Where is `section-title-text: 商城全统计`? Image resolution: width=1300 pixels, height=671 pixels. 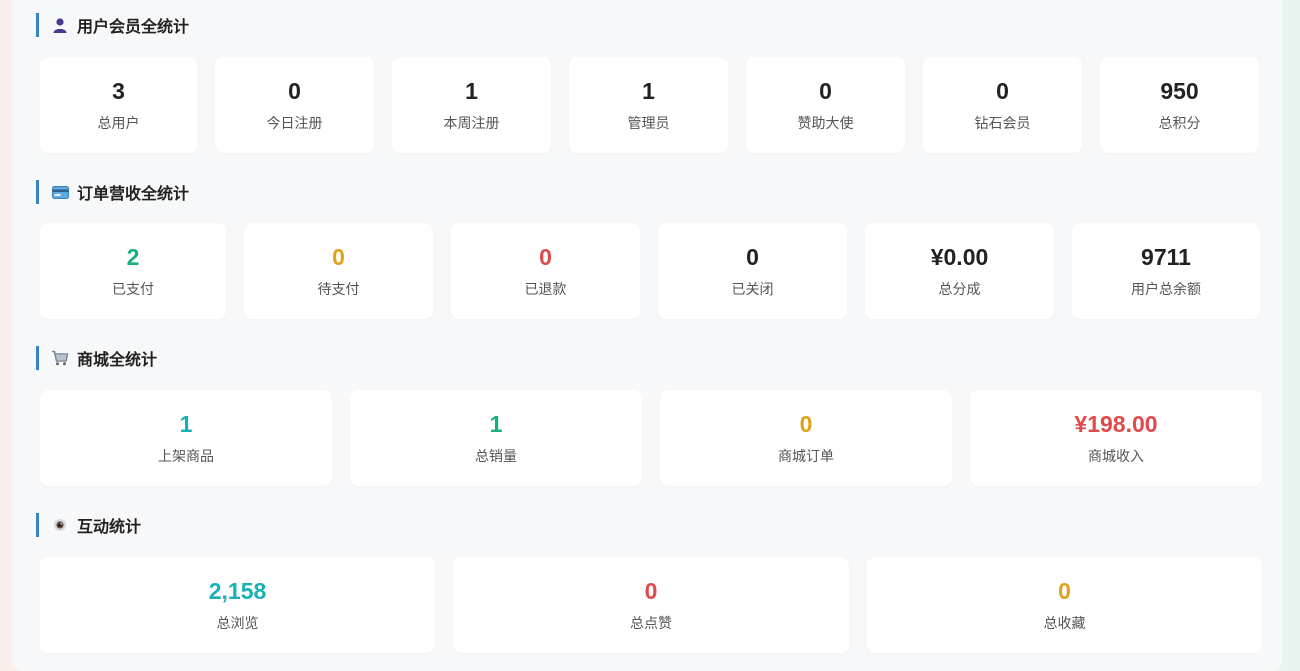
section-title-text: 商城全统计 is located at coordinates (117, 360).